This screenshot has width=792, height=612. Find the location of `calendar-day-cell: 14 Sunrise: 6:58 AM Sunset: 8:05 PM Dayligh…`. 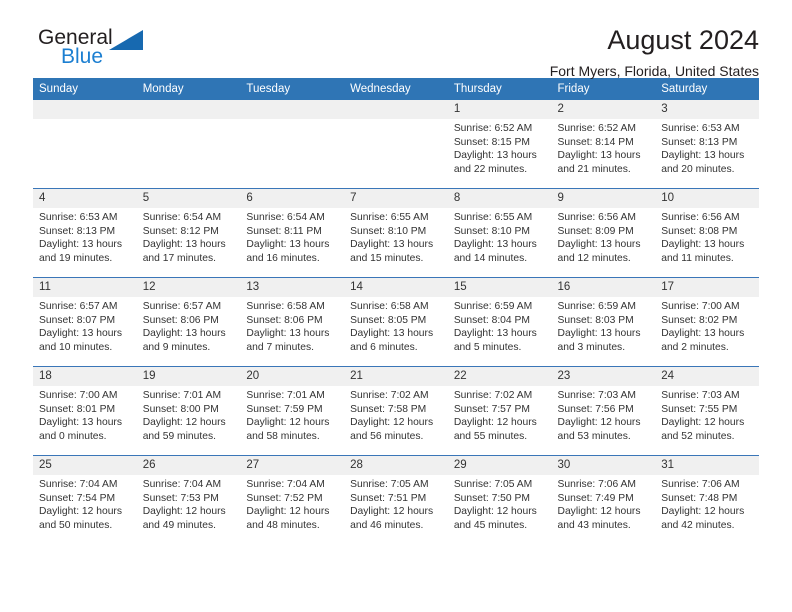

calendar-day-cell: 14 Sunrise: 6:58 AM Sunset: 8:05 PM Dayligh… is located at coordinates (396, 322).